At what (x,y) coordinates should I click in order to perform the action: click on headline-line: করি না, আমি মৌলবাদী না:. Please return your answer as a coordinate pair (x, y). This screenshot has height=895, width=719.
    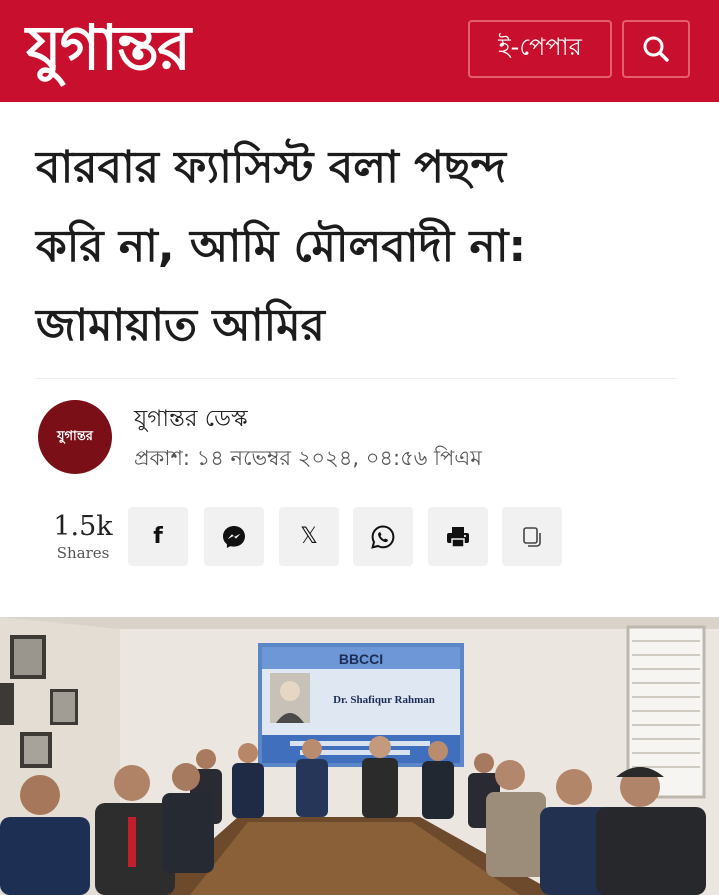
    Looking at the image, I should click on (281, 246).